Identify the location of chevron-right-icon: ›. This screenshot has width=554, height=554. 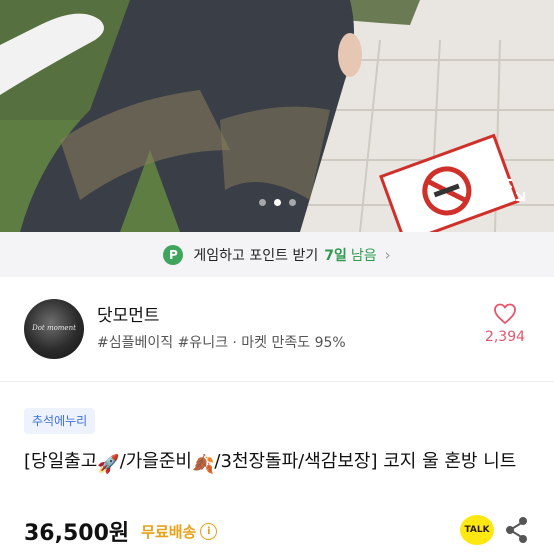
(387, 254).